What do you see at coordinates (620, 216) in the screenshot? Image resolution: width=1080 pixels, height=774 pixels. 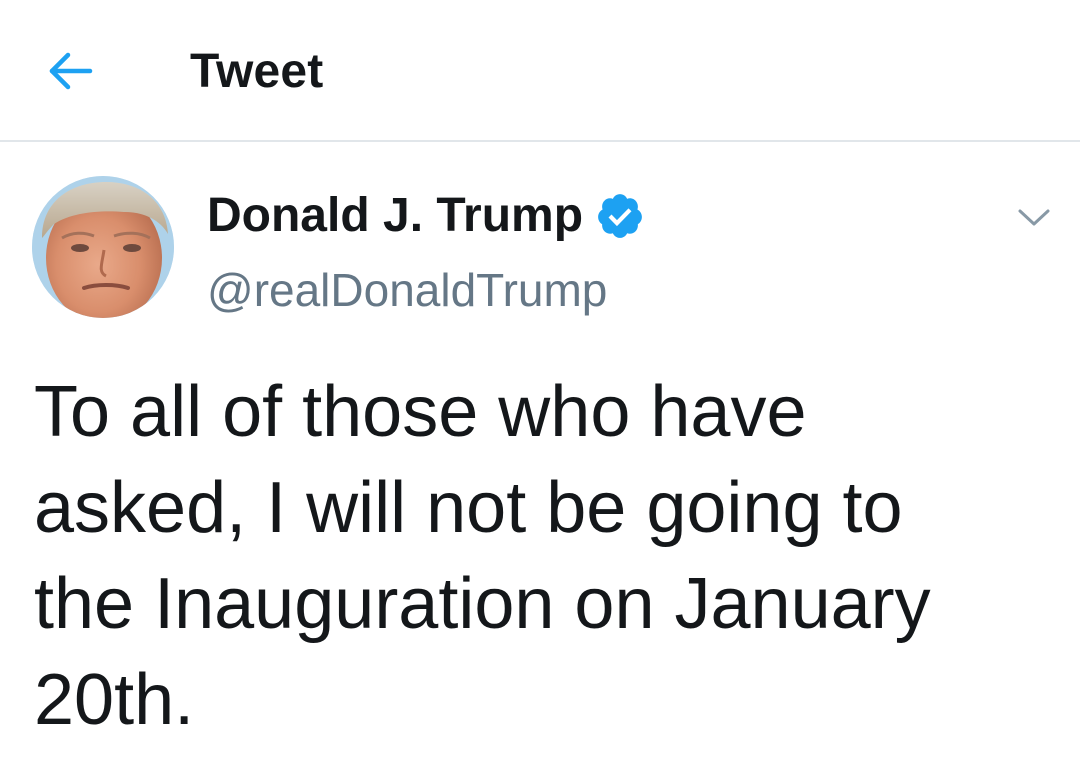 I see `verified-badge-icon` at bounding box center [620, 216].